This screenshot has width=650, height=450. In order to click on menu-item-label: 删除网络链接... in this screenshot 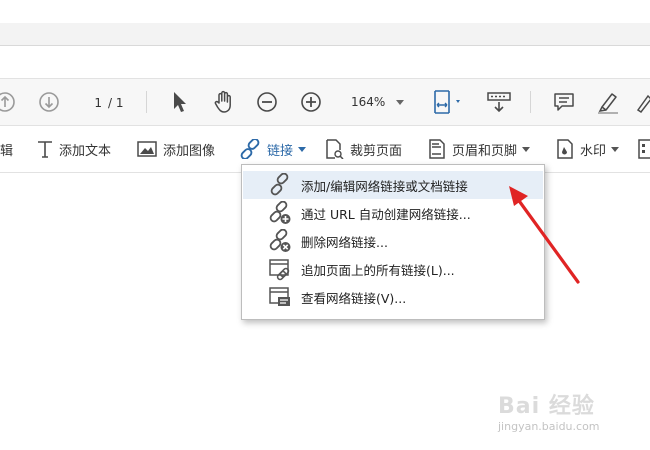, I will do `click(344, 242)`.